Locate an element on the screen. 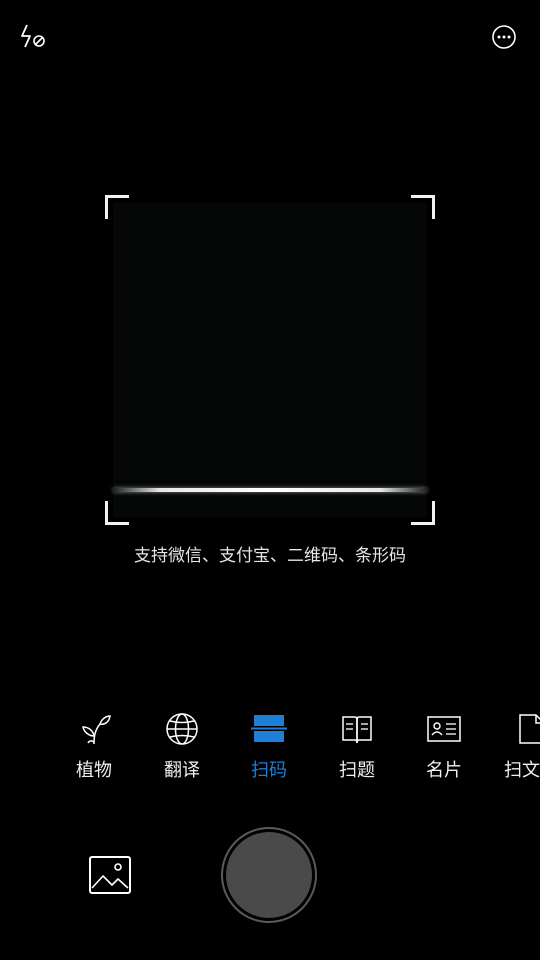 Image resolution: width=540 pixels, height=960 pixels. mode-scan-document-label: 扫文 is located at coordinates (522, 770).